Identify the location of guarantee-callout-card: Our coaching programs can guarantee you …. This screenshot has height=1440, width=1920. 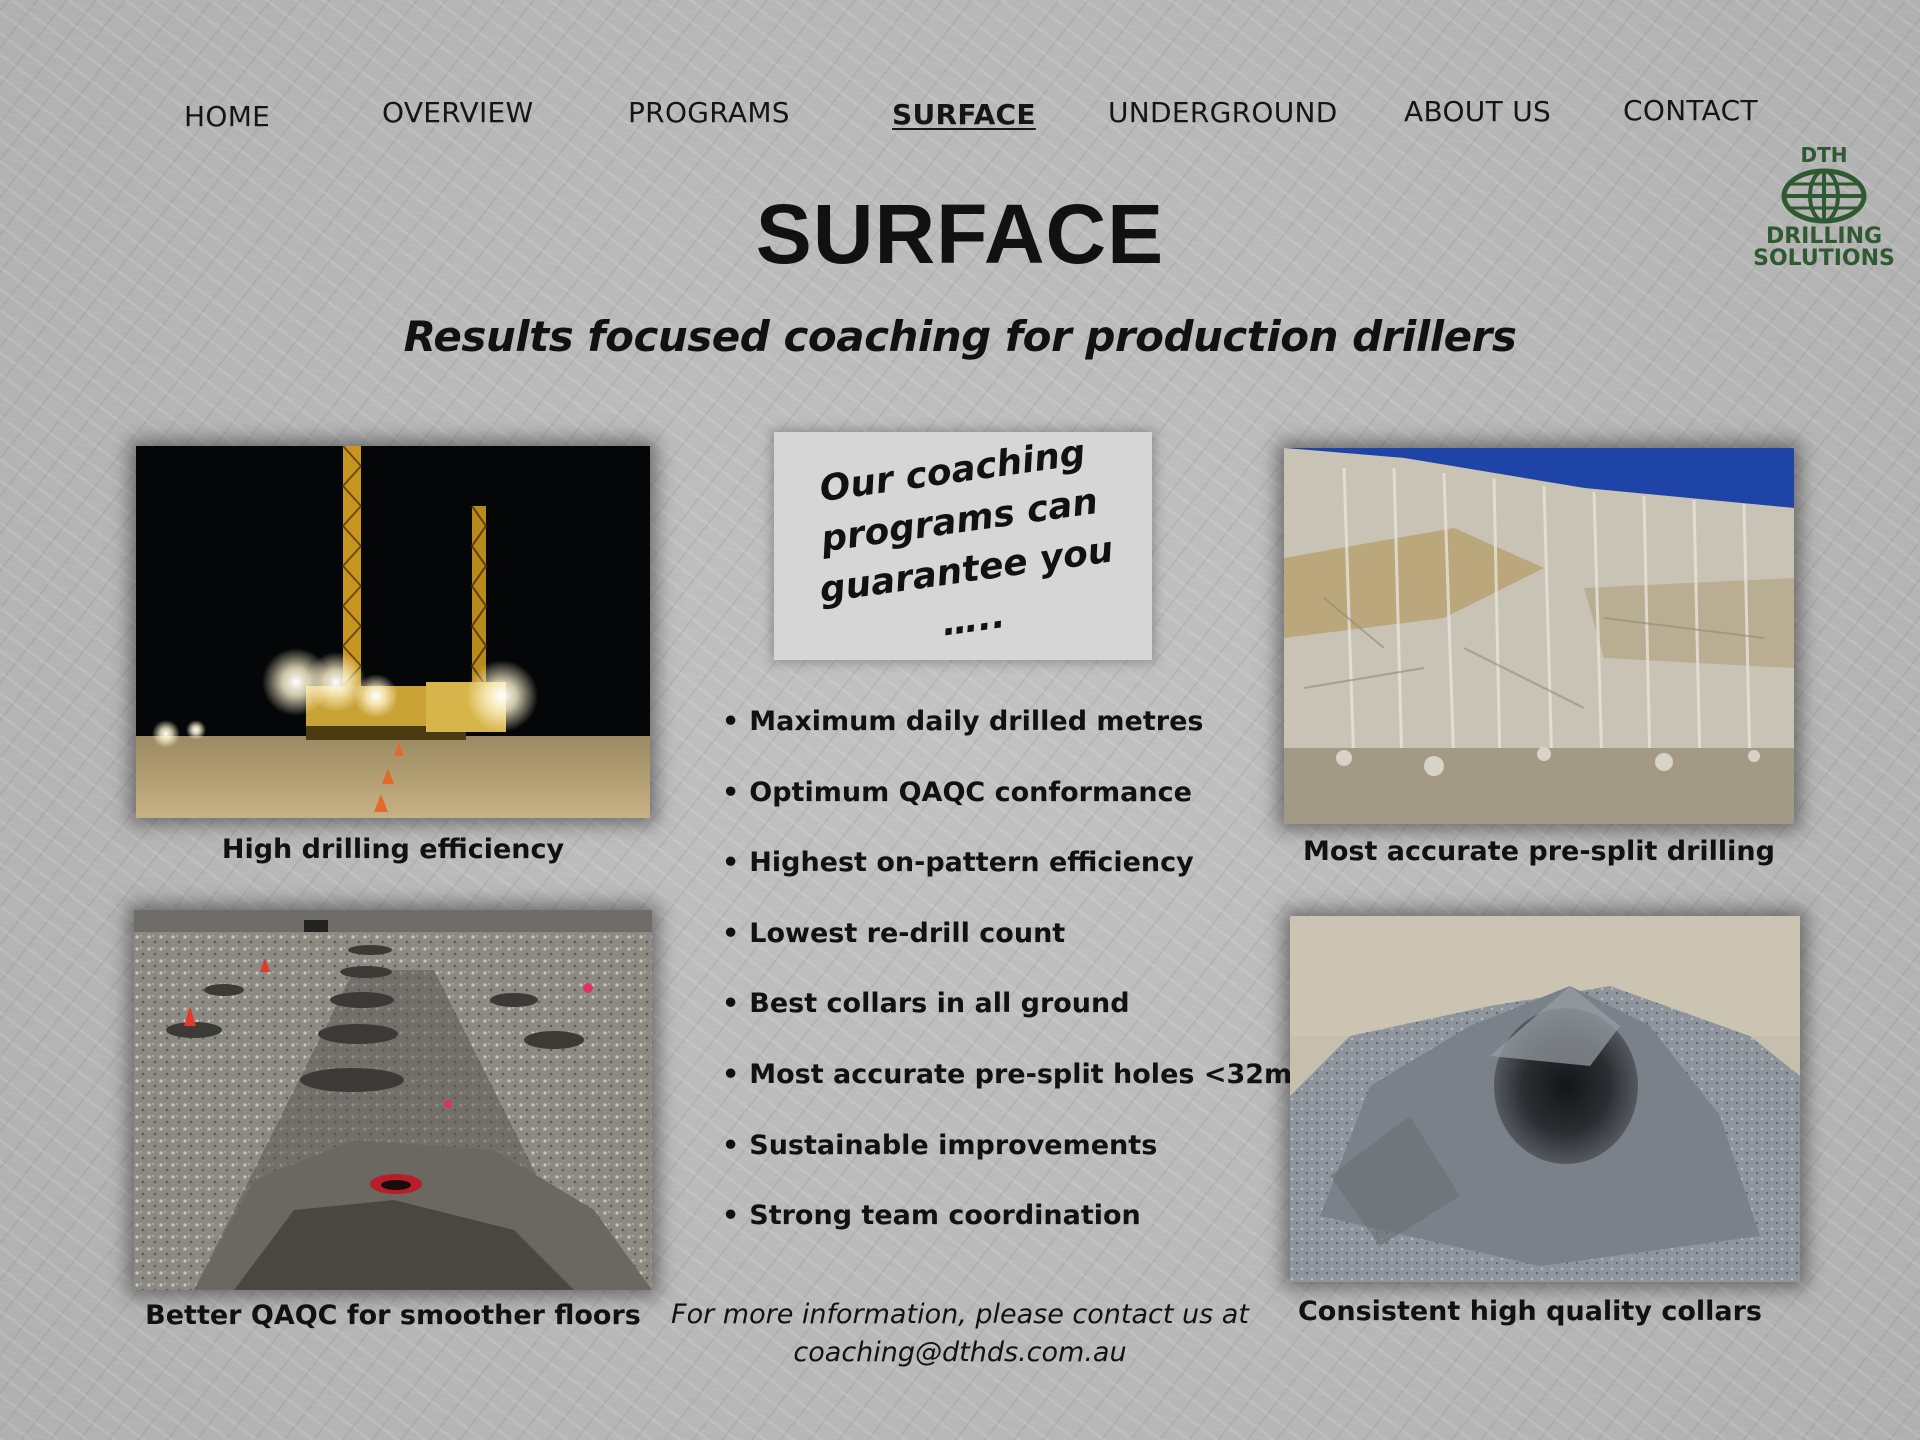
(963, 546).